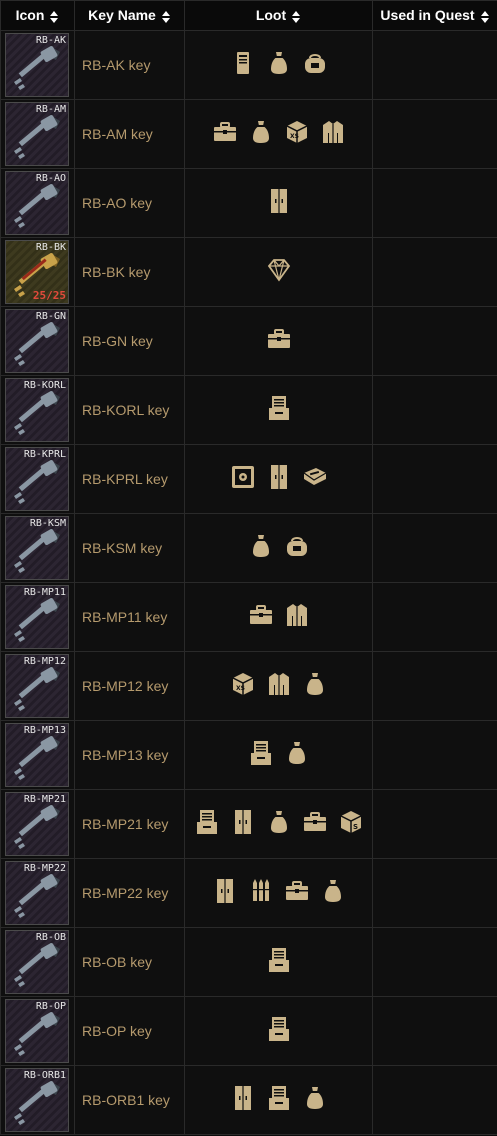 The height and width of the screenshot is (1136, 497). Describe the element at coordinates (261, 891) in the screenshot. I see `ammo-icon` at that location.